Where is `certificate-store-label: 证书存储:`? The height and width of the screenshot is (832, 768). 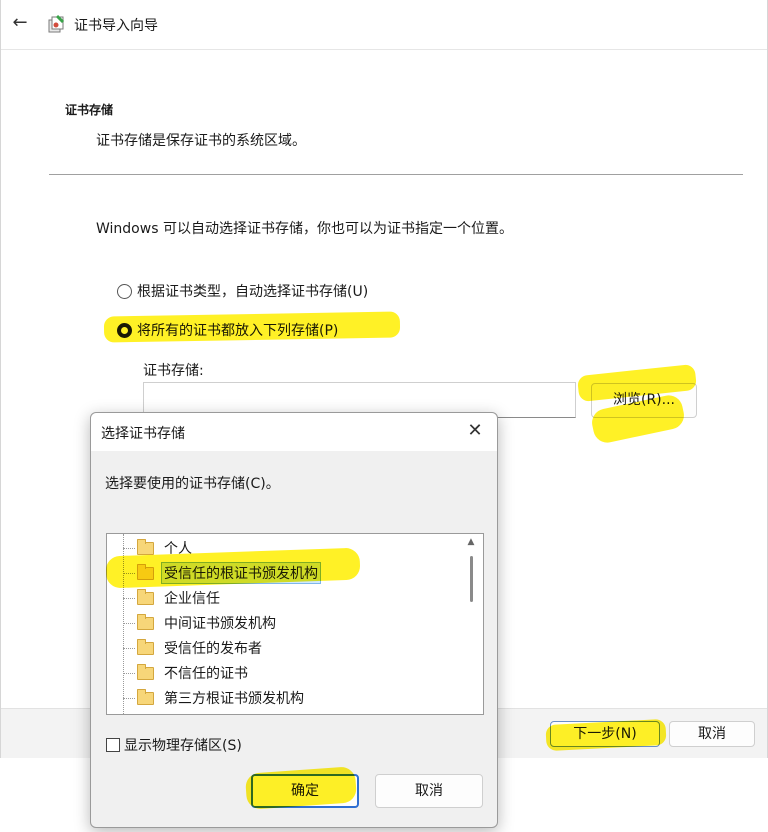 certificate-store-label: 证书存储: is located at coordinates (173, 371).